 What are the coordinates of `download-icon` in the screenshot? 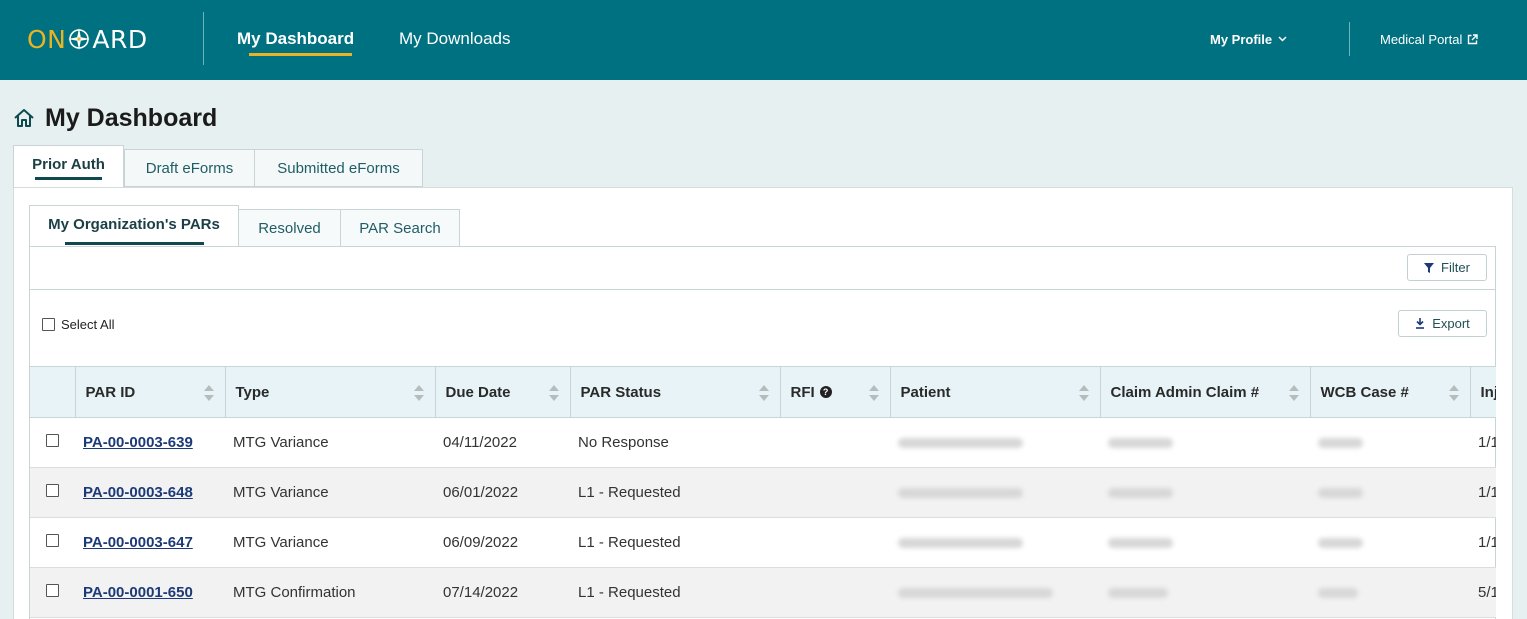 It's located at (1420, 323).